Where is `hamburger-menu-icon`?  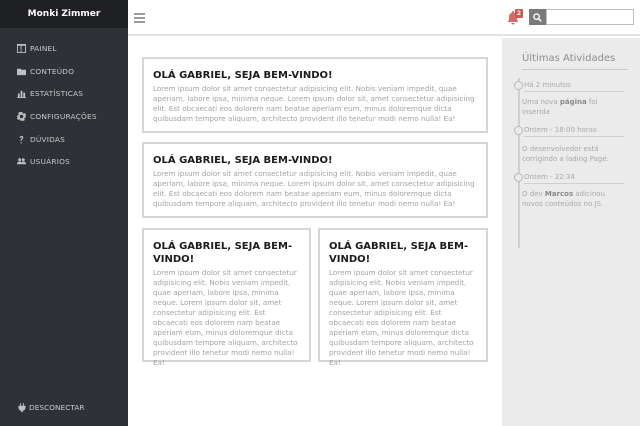 hamburger-menu-icon is located at coordinates (139, 18).